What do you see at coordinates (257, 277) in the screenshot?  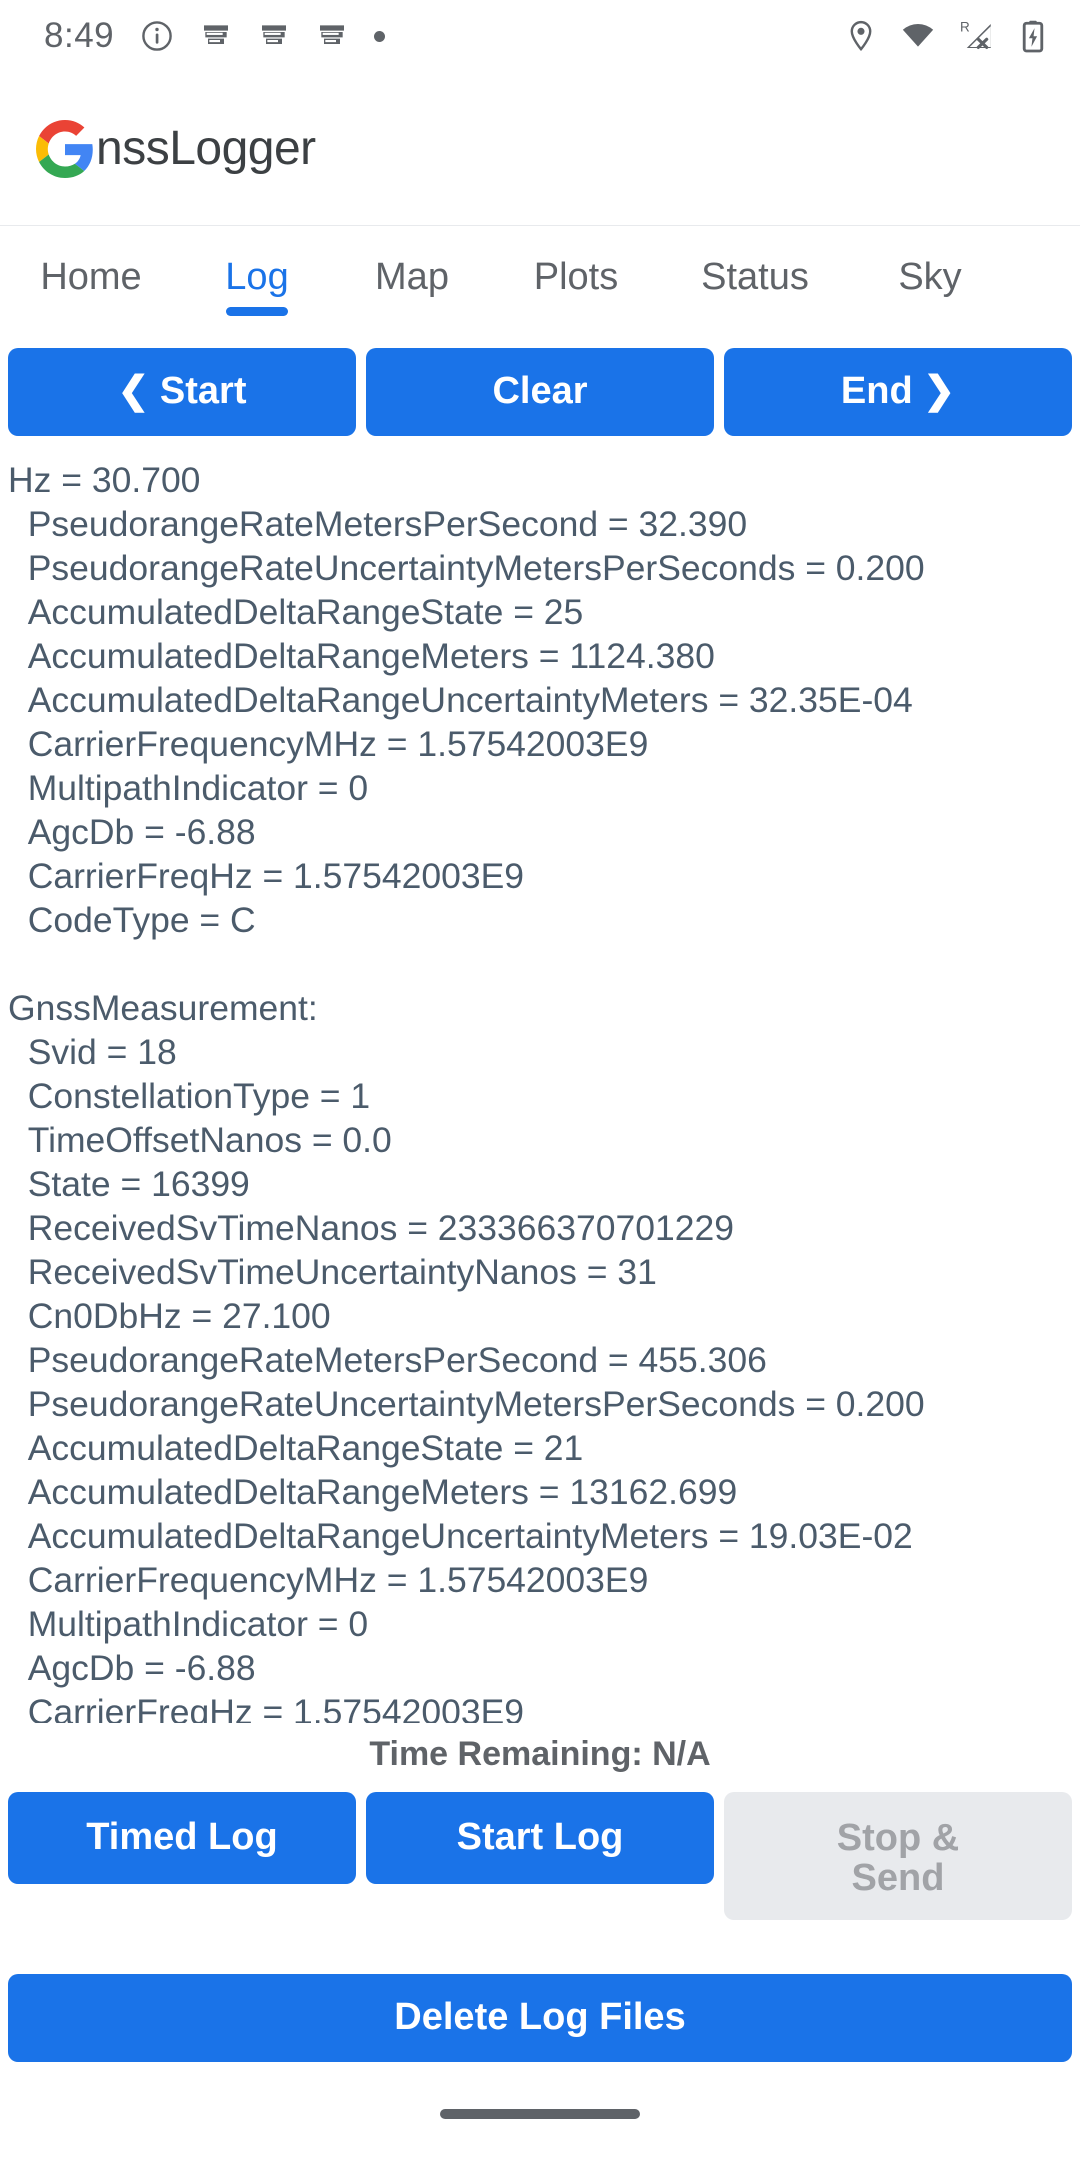 I see `tab-label: Log` at bounding box center [257, 277].